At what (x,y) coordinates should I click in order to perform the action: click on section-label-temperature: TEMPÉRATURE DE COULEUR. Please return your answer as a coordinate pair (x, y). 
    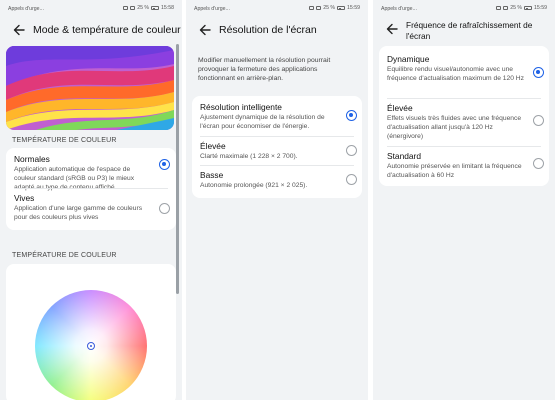
    Looking at the image, I should click on (64, 140).